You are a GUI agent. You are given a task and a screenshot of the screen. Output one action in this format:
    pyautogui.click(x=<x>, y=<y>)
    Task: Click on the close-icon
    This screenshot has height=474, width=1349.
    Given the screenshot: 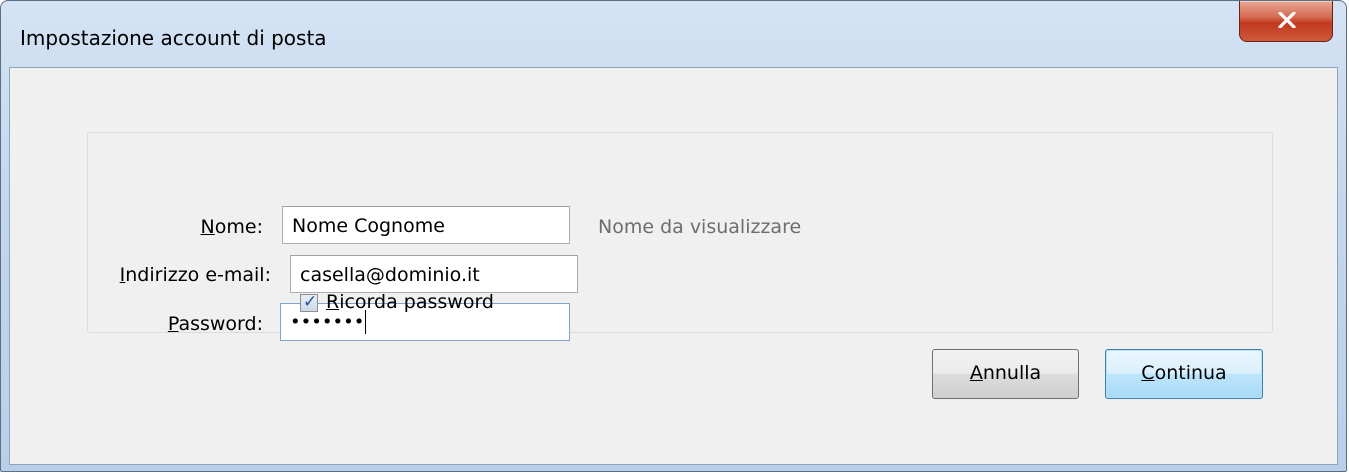 What is the action you would take?
    pyautogui.click(x=1287, y=20)
    